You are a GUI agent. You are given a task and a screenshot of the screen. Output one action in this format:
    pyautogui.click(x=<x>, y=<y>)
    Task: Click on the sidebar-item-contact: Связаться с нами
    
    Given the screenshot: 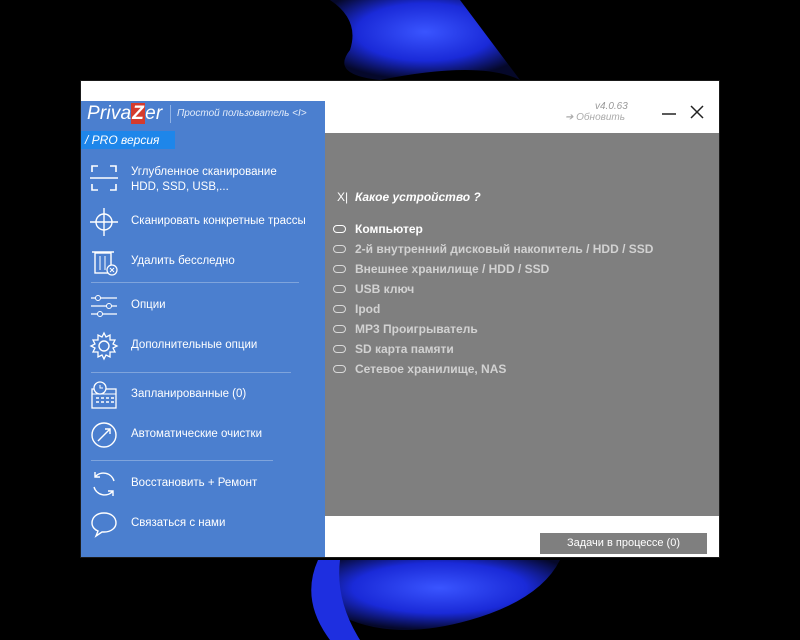 What is the action you would take?
    pyautogui.click(x=203, y=525)
    